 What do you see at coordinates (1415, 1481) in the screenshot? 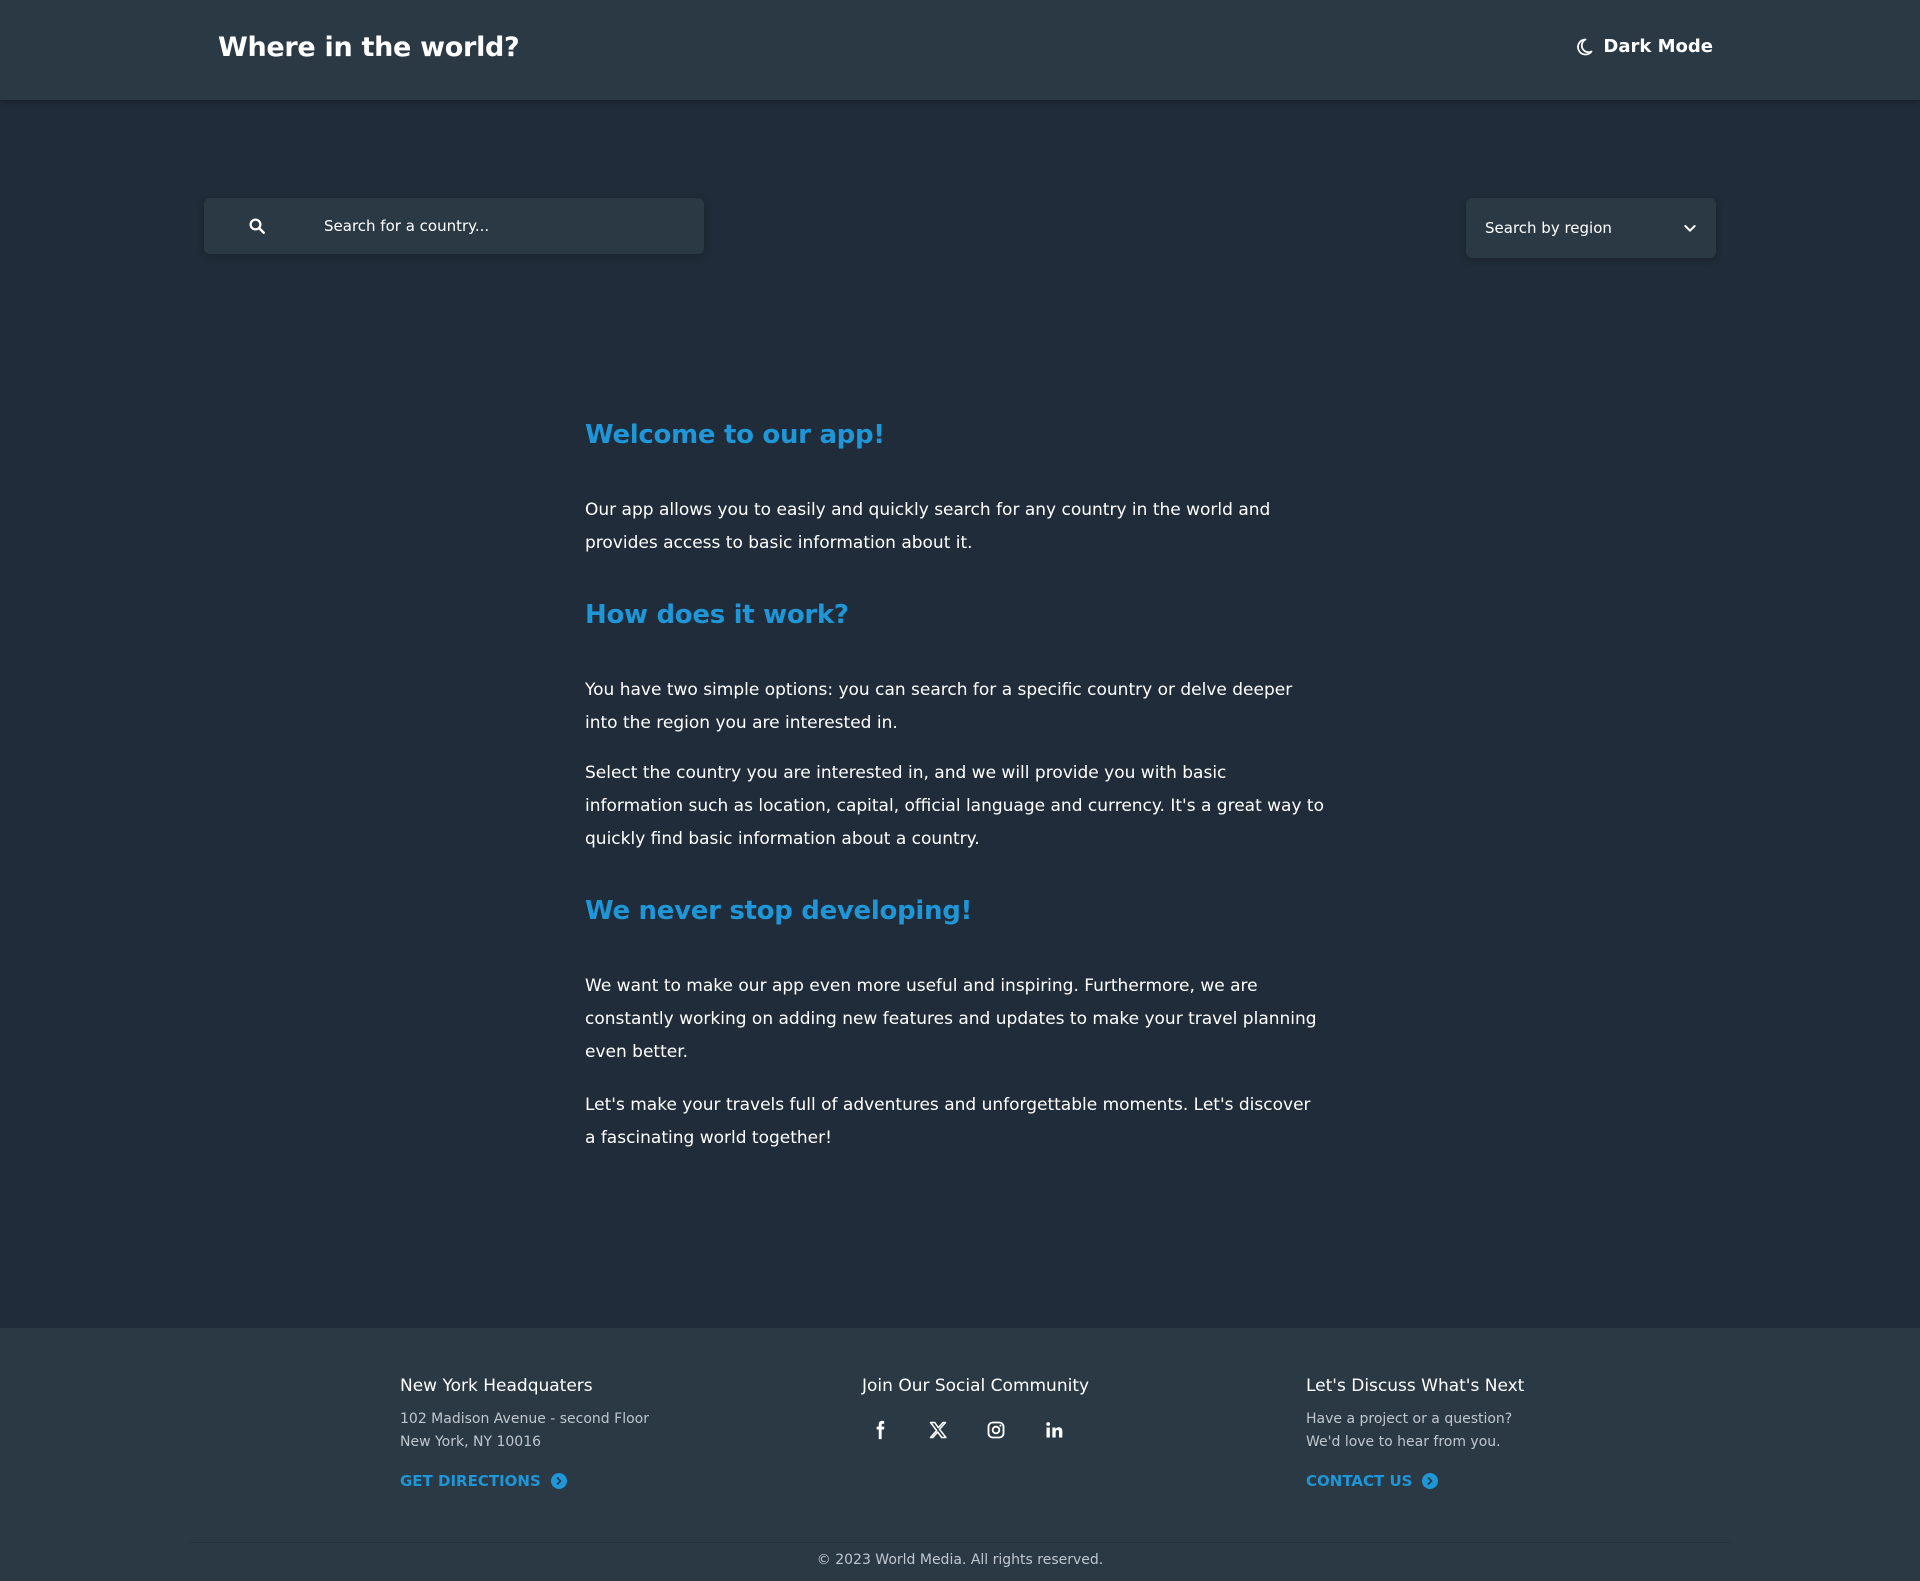
I see `contact-us-link: CONTACT US` at bounding box center [1415, 1481].